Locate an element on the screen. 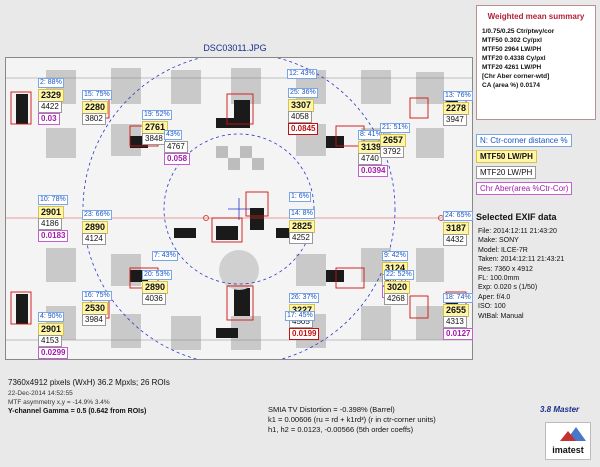 This screenshot has width=600, height=467. roi-distance-tag: 1: 6% is located at coordinates (300, 197).